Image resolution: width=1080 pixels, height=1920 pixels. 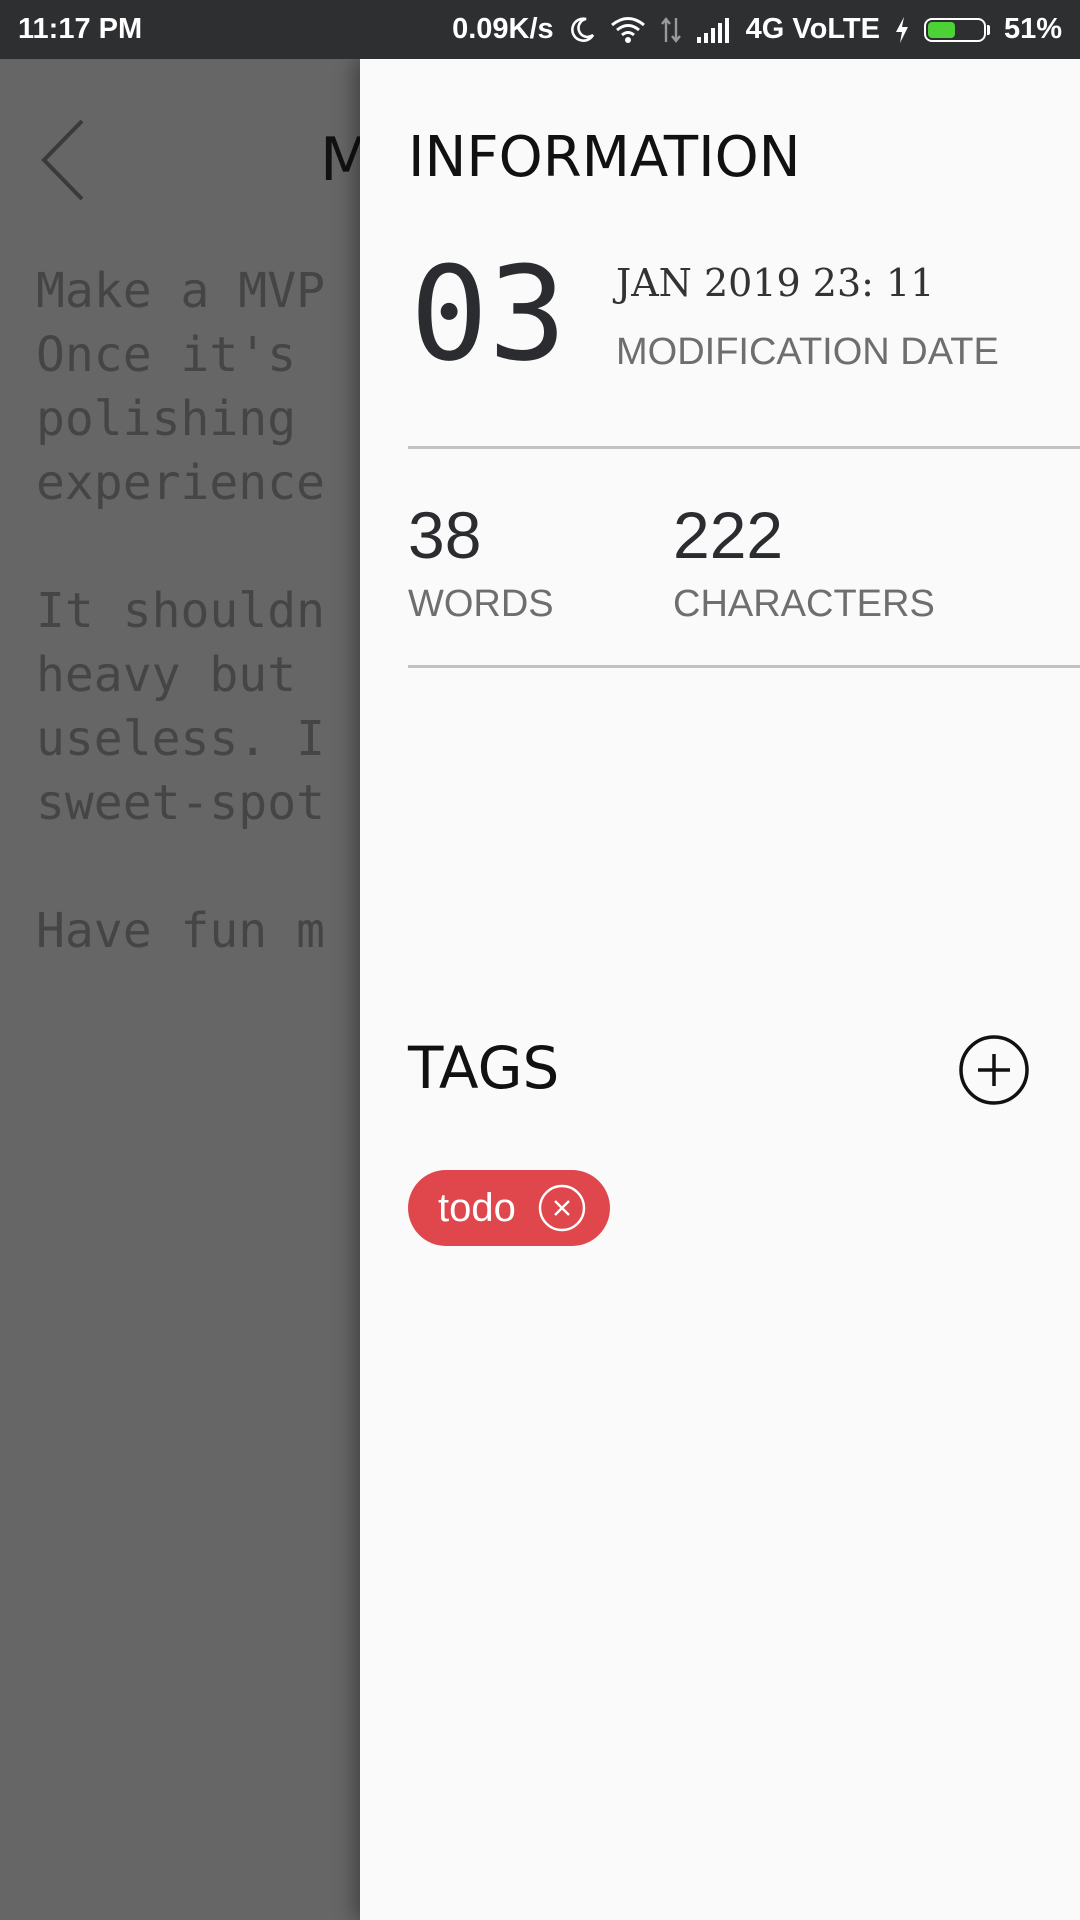 I want to click on characters-label: CHARACTERS, so click(x=804, y=604).